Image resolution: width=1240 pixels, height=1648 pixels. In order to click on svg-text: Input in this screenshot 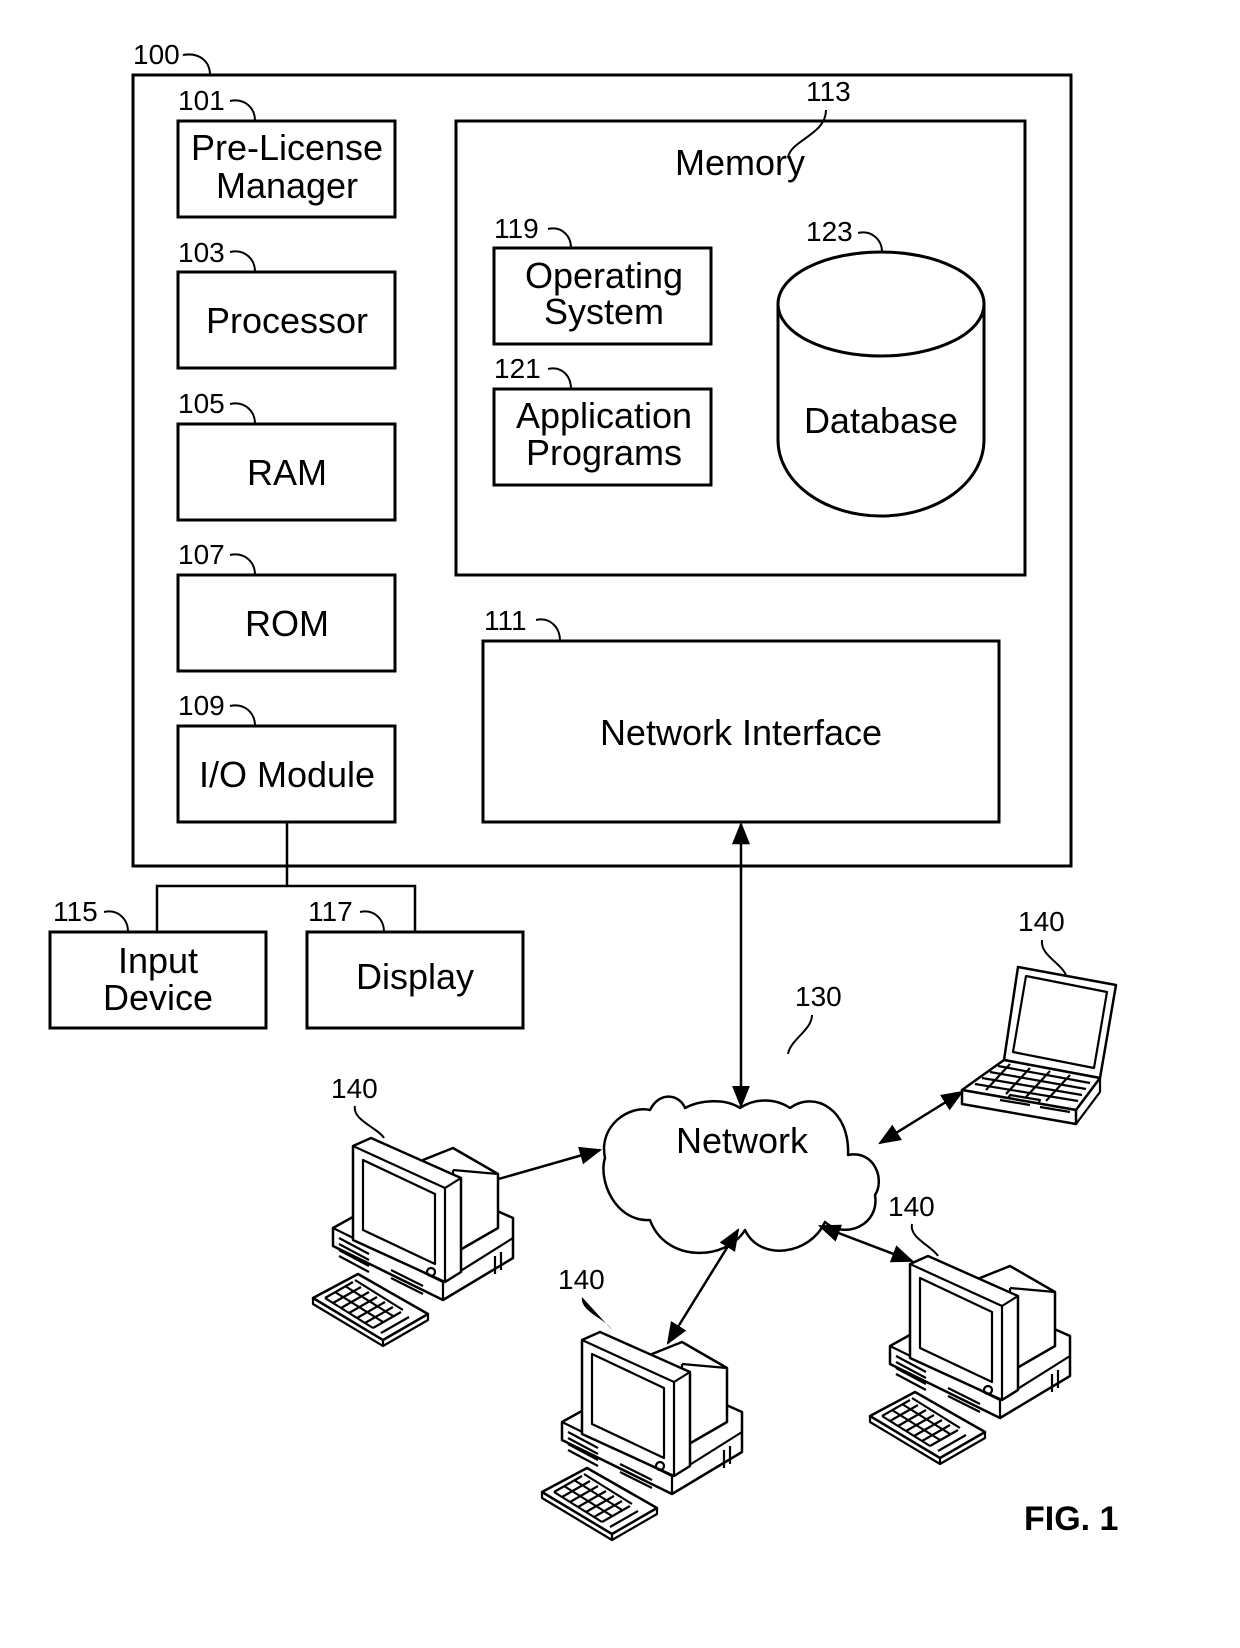, I will do `click(158, 960)`.